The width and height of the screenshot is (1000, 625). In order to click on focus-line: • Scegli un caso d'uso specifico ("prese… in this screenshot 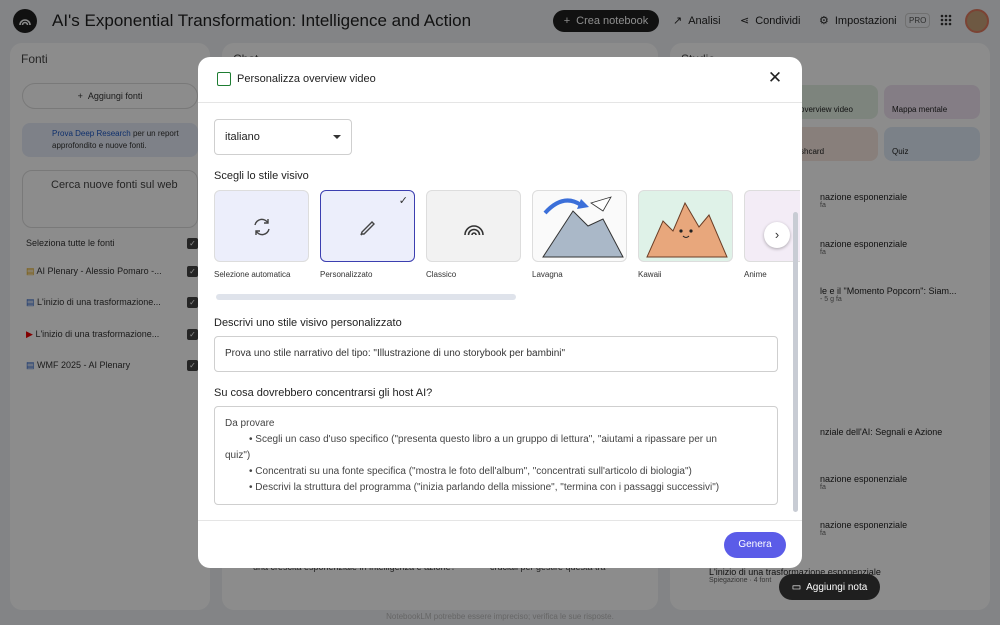, I will do `click(483, 439)`.